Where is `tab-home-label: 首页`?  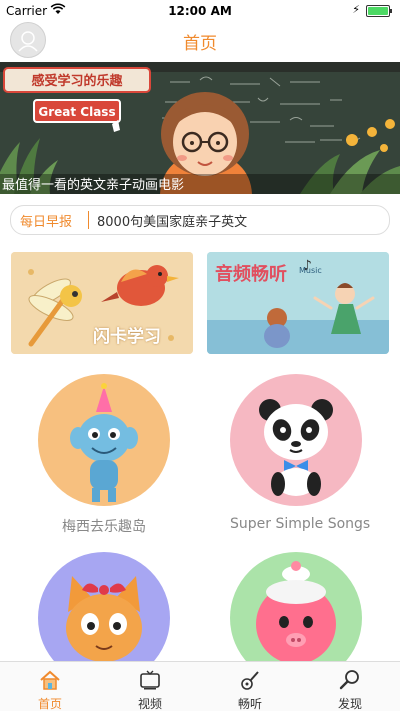 tab-home-label: 首页 is located at coordinates (49, 704).